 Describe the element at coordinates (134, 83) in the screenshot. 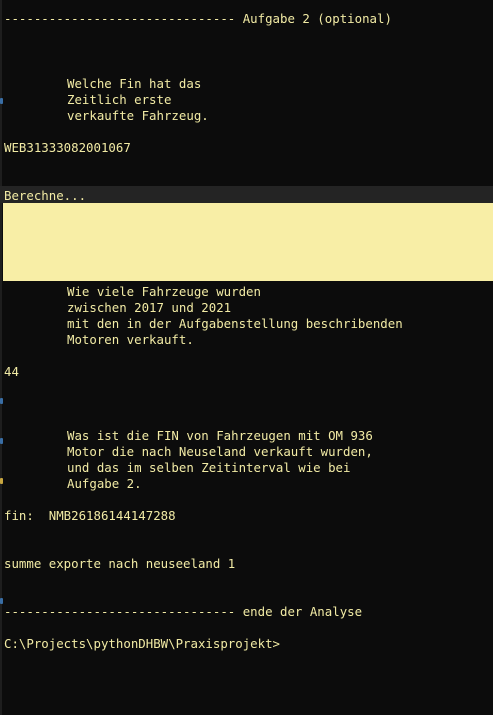

I see `question-1-line-1: Welche Fin hat das` at that location.